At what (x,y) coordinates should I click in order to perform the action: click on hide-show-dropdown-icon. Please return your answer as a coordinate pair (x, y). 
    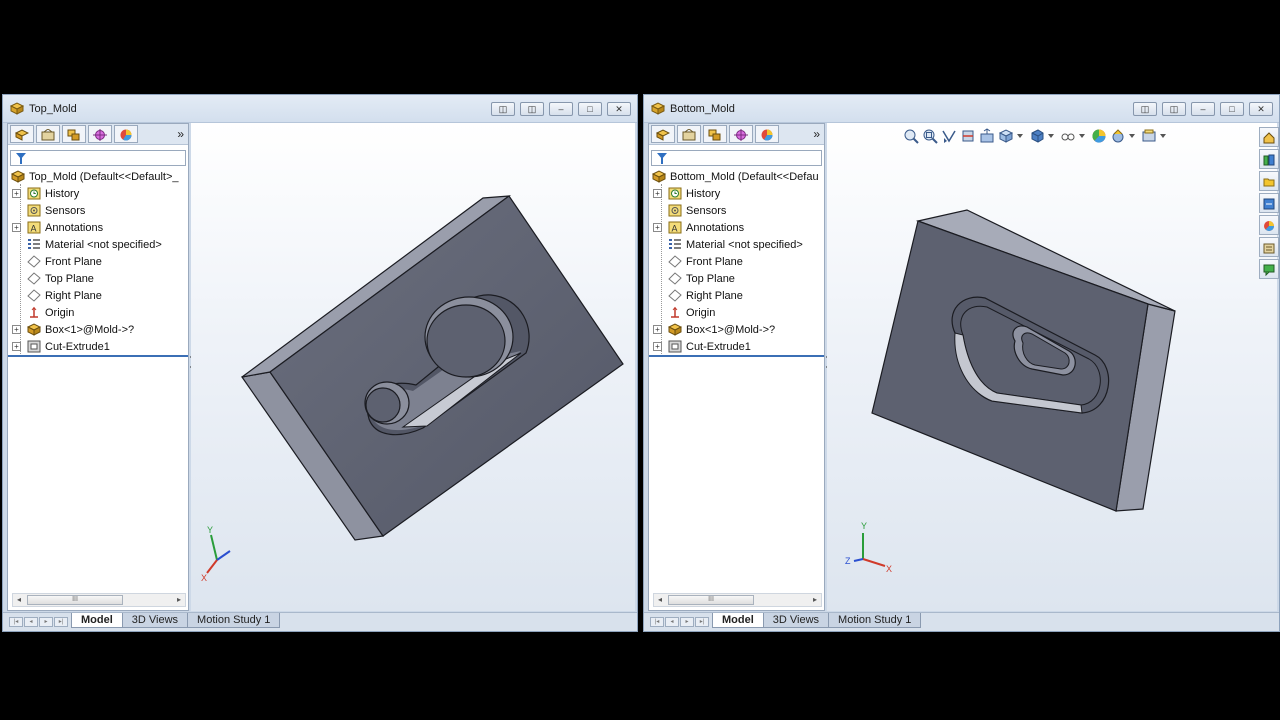
    Looking at the image, I should click on (1082, 136).